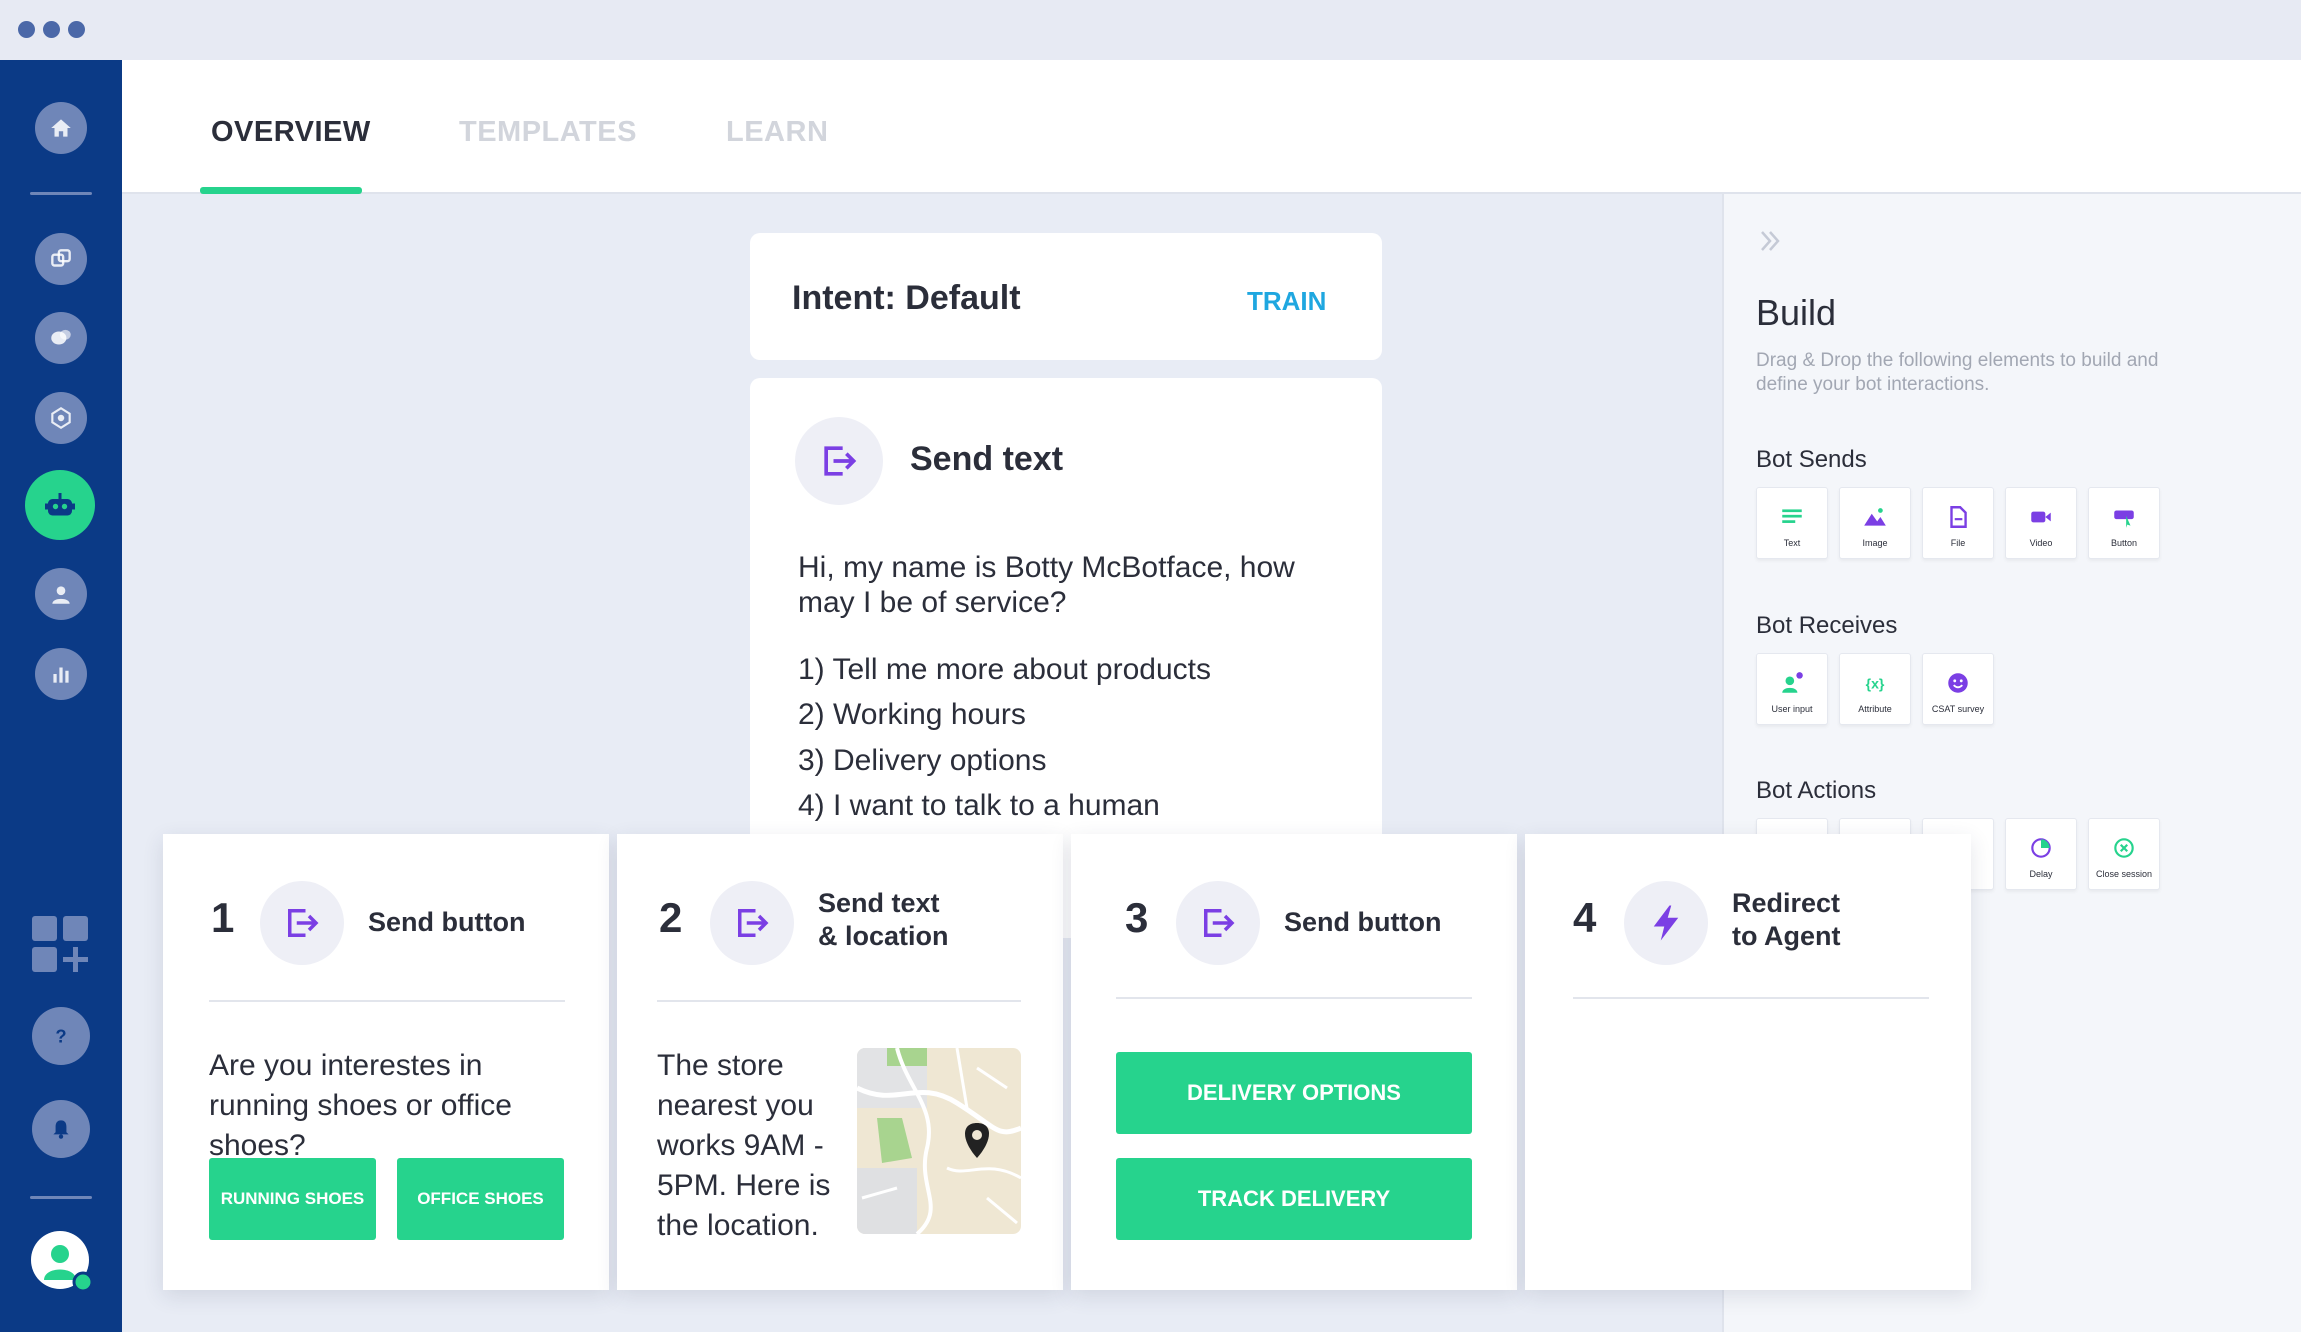 The width and height of the screenshot is (2301, 1332). Describe the element at coordinates (62, 1261) in the screenshot. I see `user-avatar-icon` at that location.